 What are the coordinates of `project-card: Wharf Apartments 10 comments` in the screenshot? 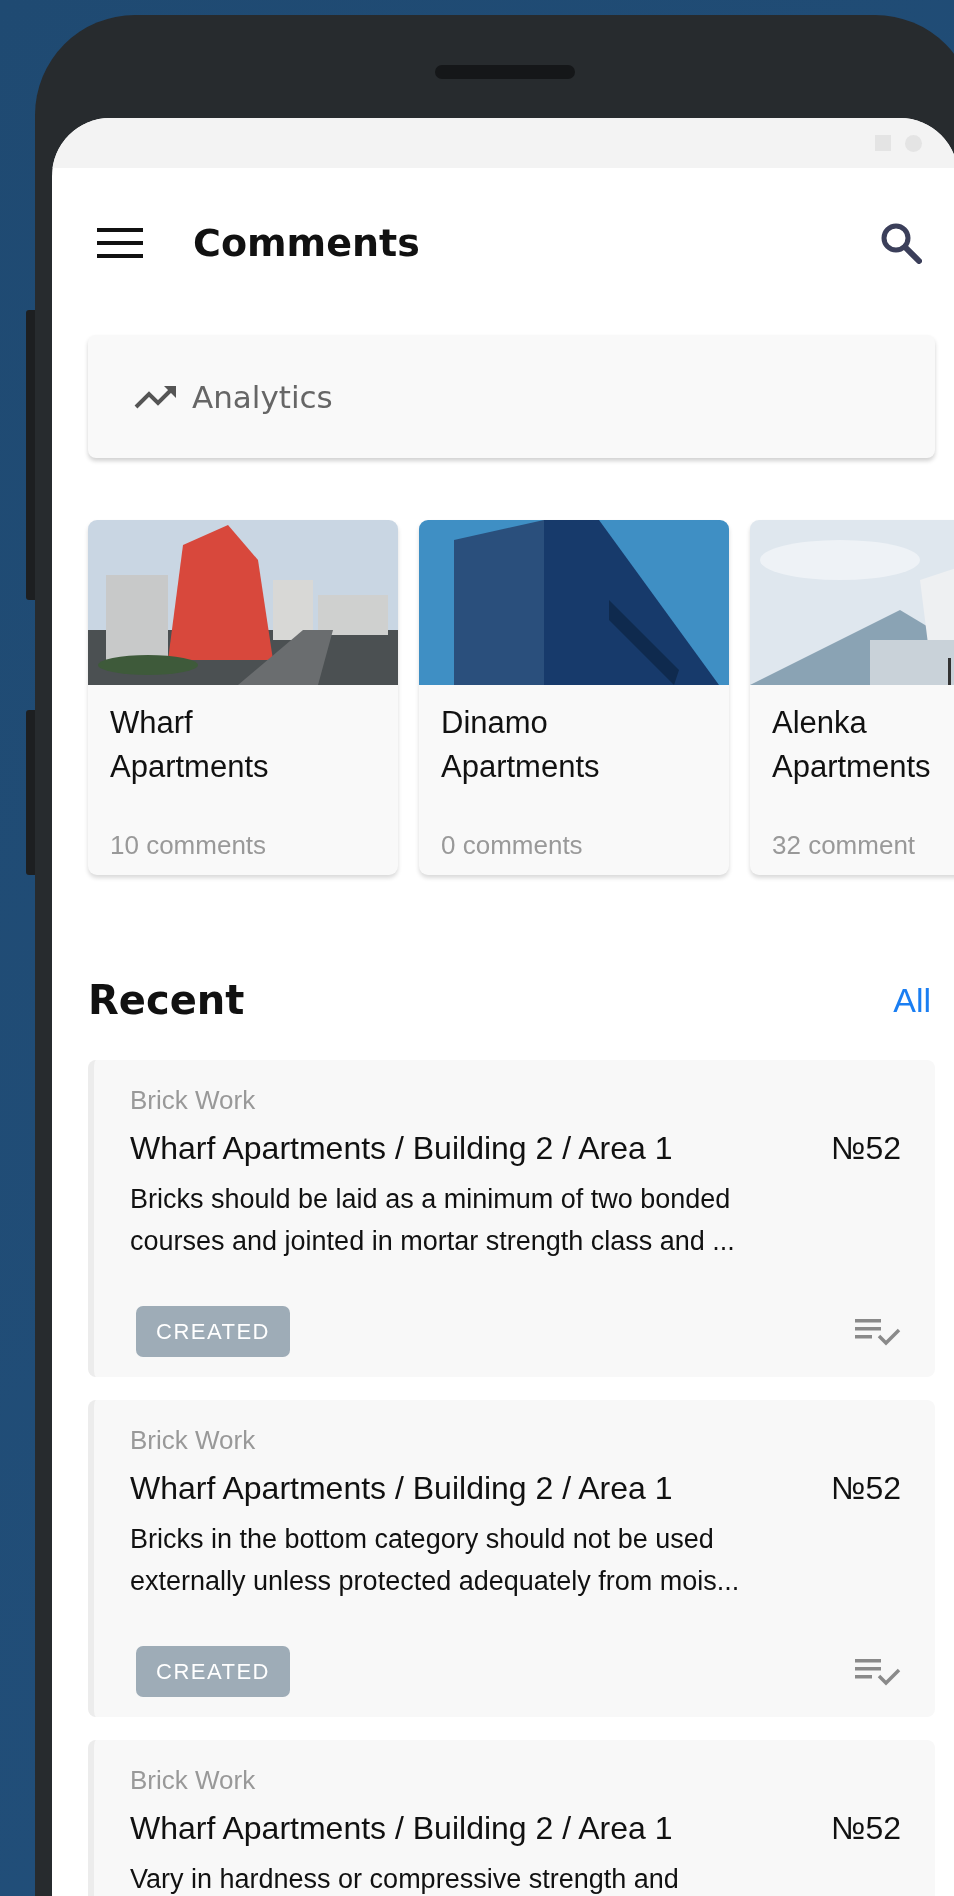 It's located at (243, 697).